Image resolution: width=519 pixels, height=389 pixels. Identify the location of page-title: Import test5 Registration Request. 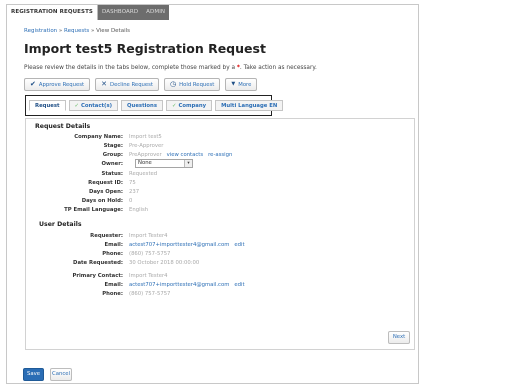
(145, 48).